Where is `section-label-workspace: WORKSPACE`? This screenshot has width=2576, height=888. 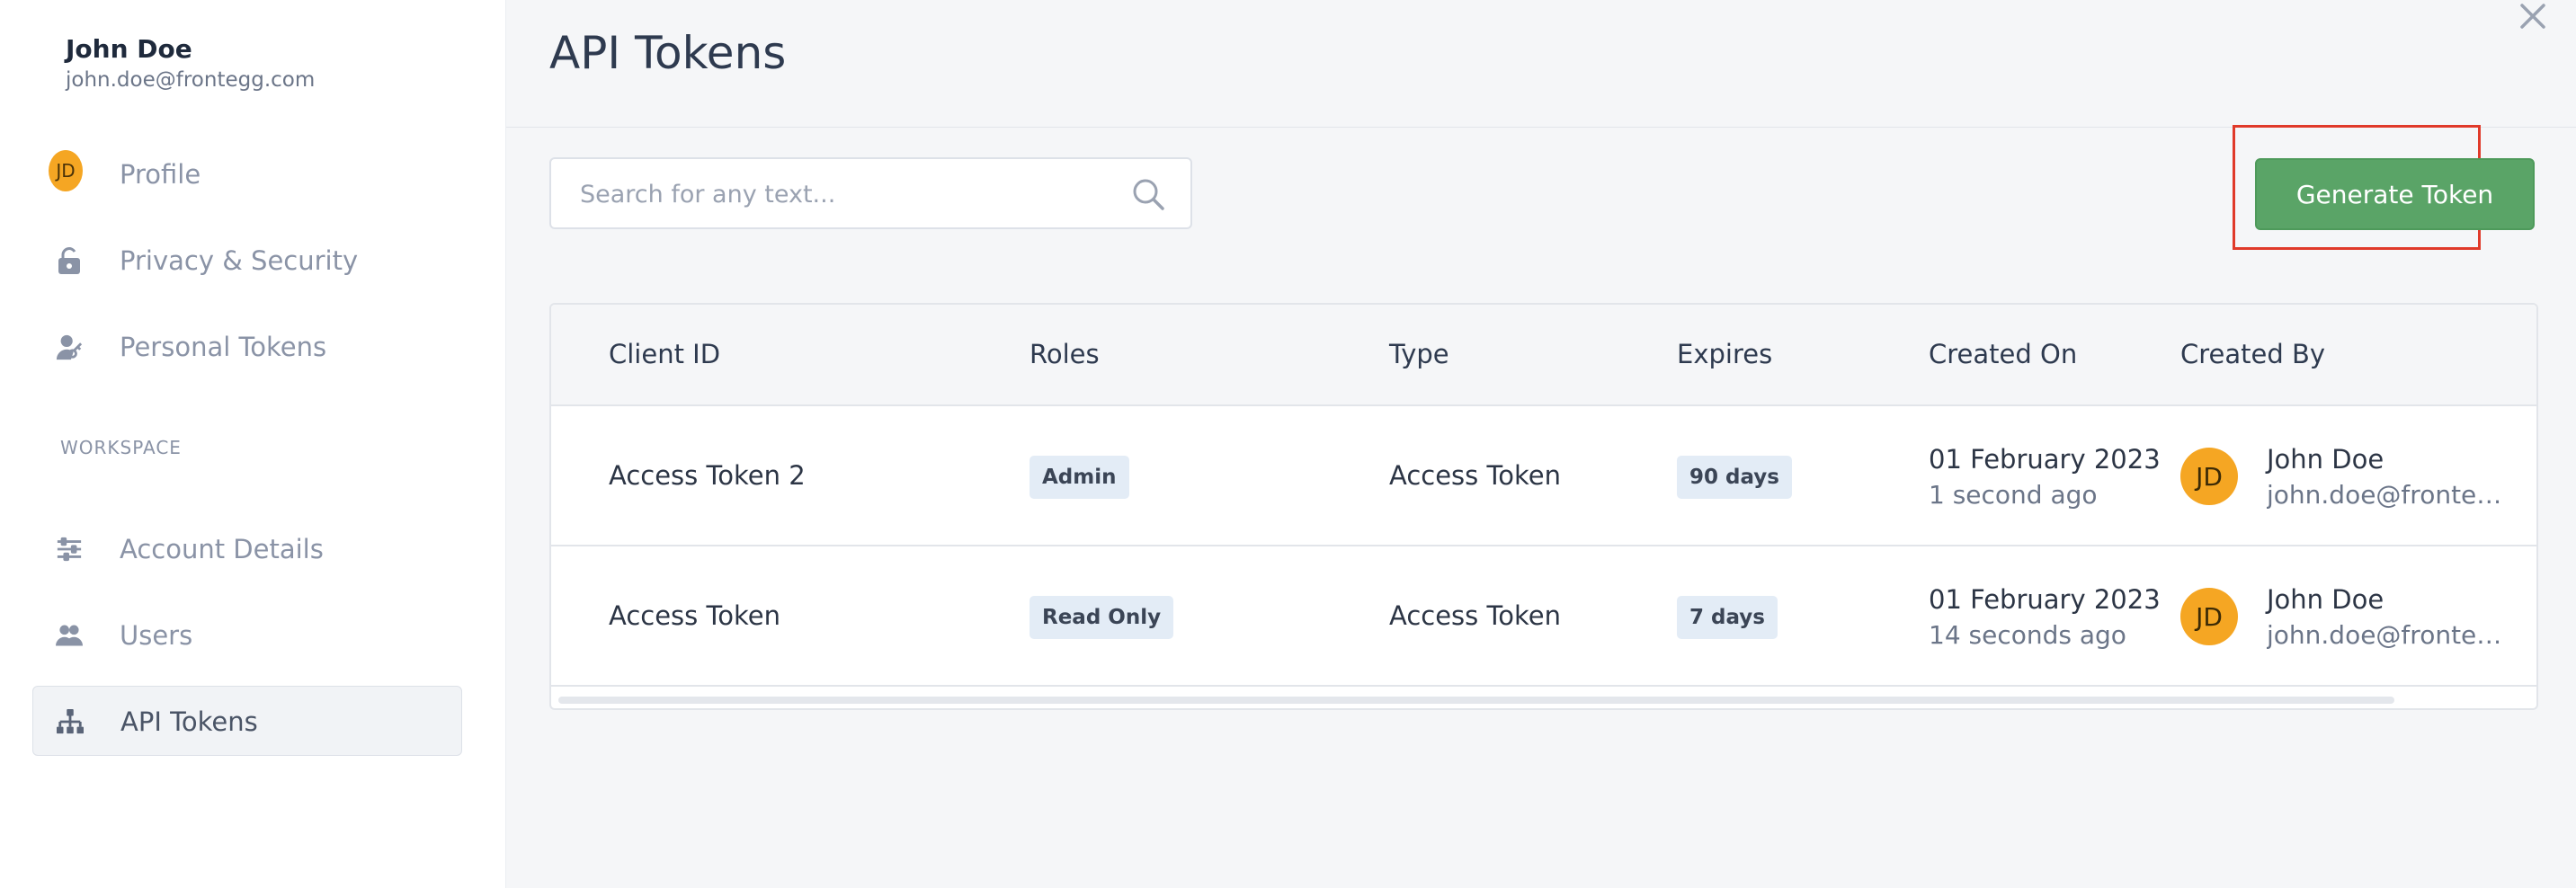
section-label-workspace: WORKSPACE is located at coordinates (121, 447).